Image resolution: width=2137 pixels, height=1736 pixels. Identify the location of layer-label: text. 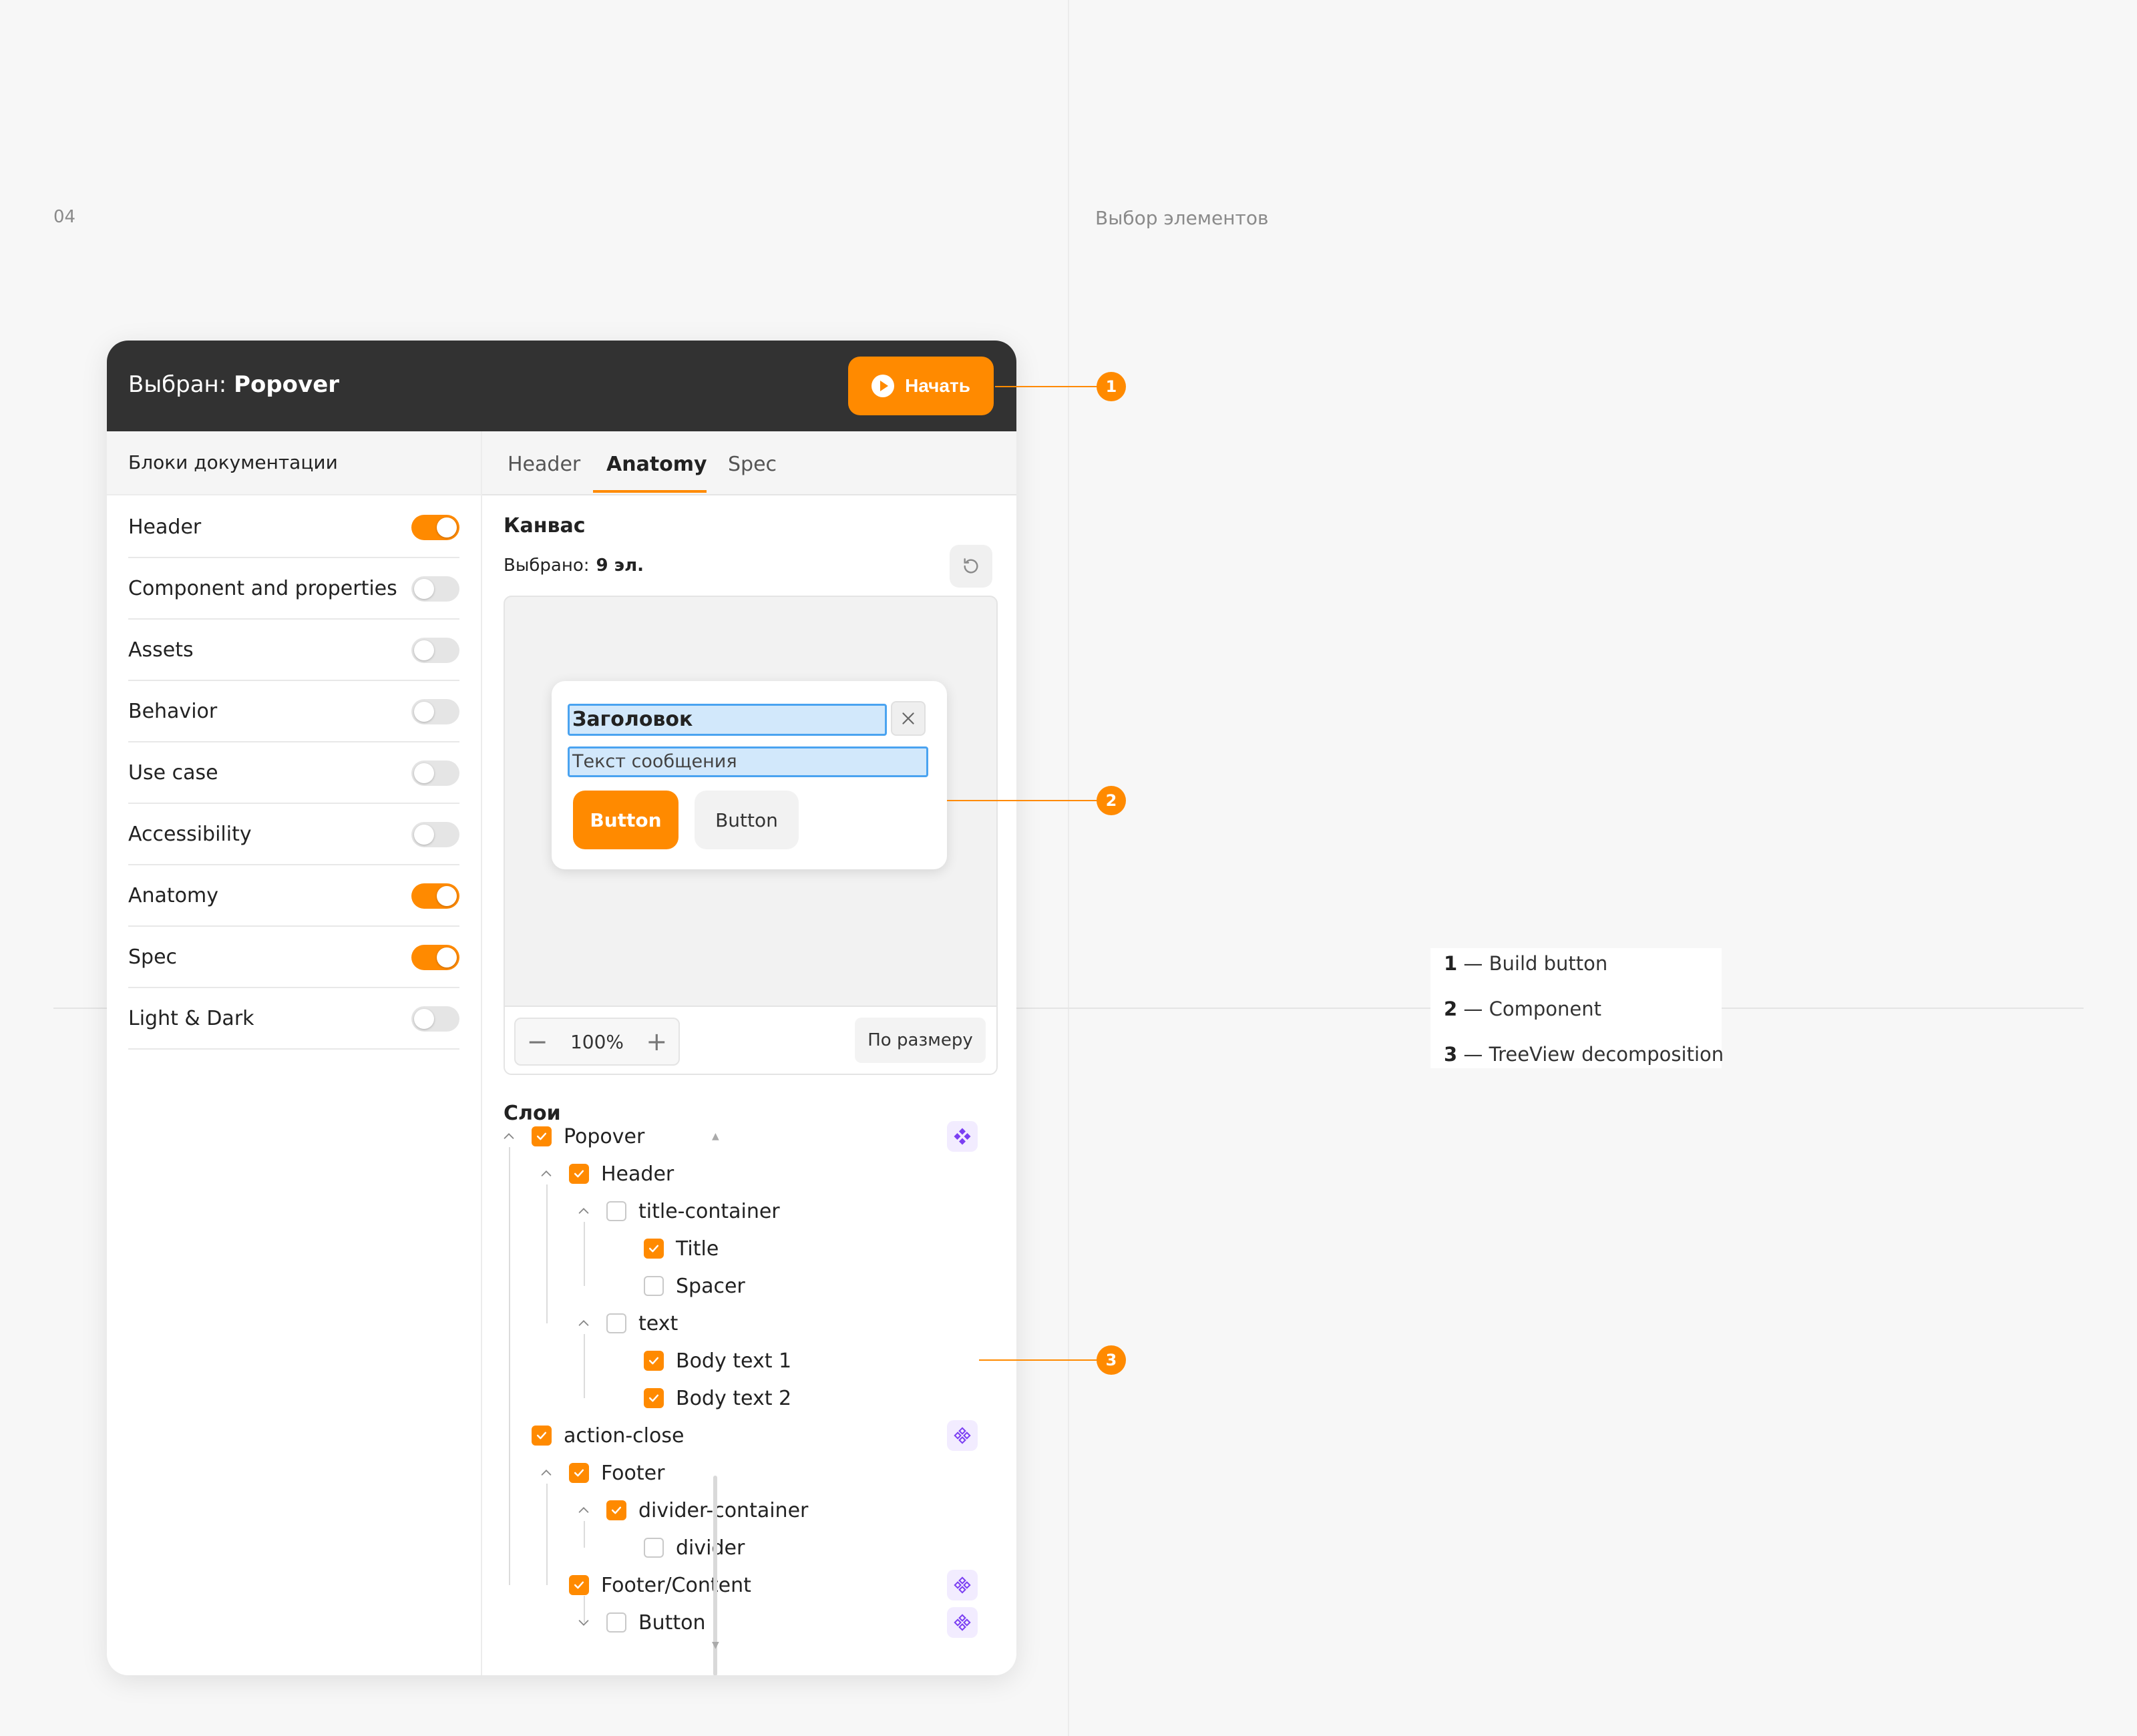
(658, 1323).